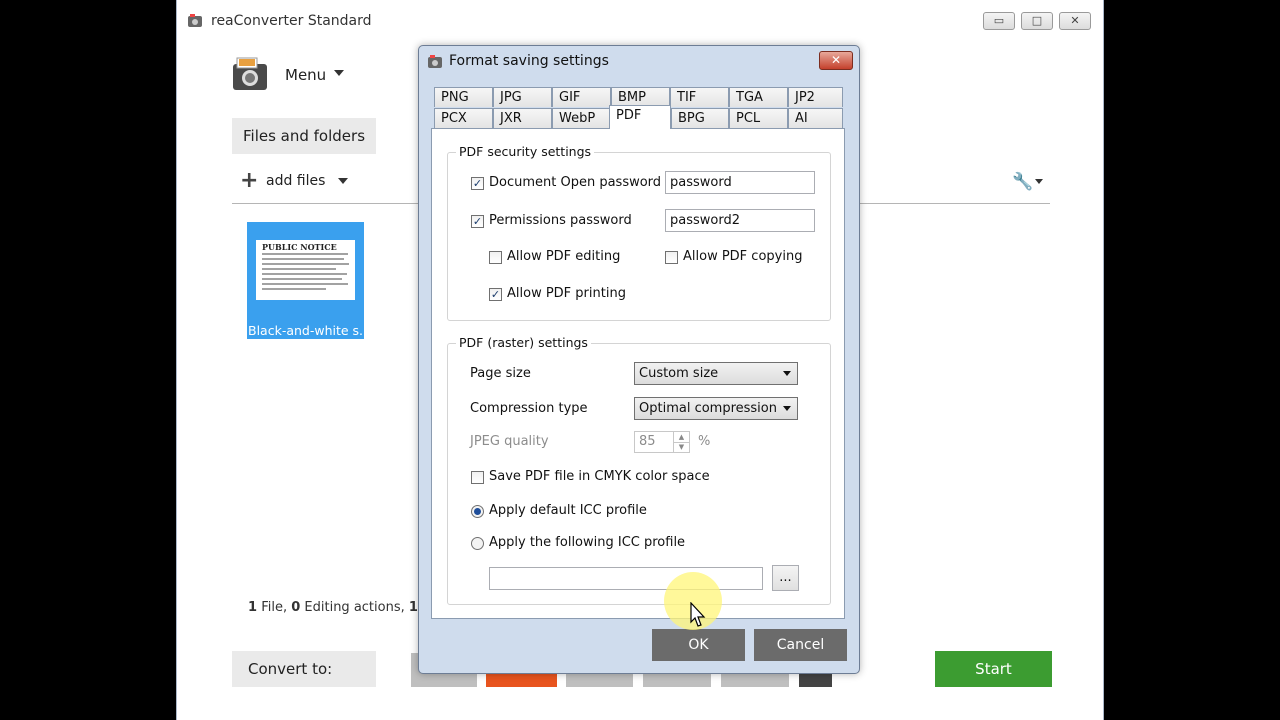 This screenshot has height=720, width=1280. What do you see at coordinates (413, 607) in the screenshot?
I see `extra-count: 1` at bounding box center [413, 607].